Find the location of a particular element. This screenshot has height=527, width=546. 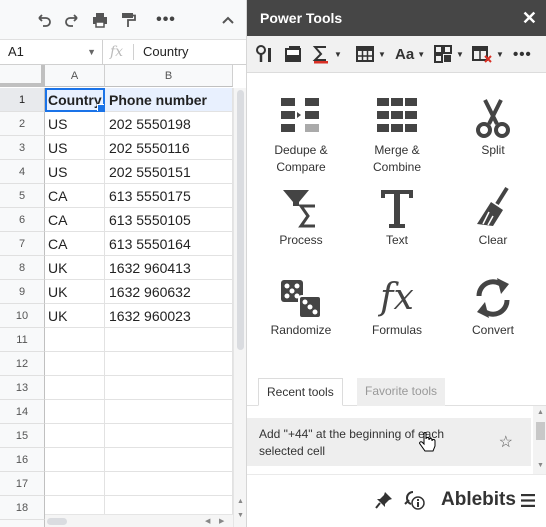

cell: 1632 960023 is located at coordinates (169, 316).